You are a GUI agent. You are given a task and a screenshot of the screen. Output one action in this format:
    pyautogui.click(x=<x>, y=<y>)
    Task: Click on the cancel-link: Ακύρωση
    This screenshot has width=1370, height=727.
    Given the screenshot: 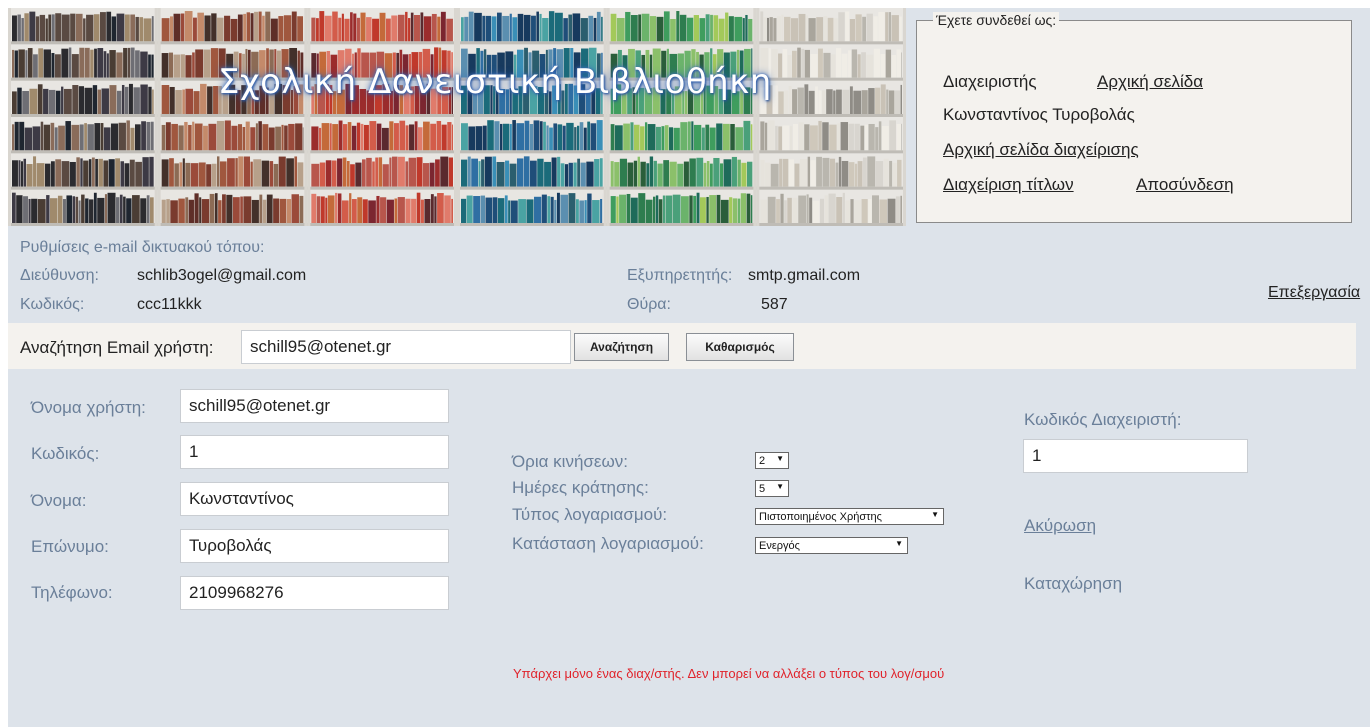 What is the action you would take?
    pyautogui.click(x=1060, y=526)
    